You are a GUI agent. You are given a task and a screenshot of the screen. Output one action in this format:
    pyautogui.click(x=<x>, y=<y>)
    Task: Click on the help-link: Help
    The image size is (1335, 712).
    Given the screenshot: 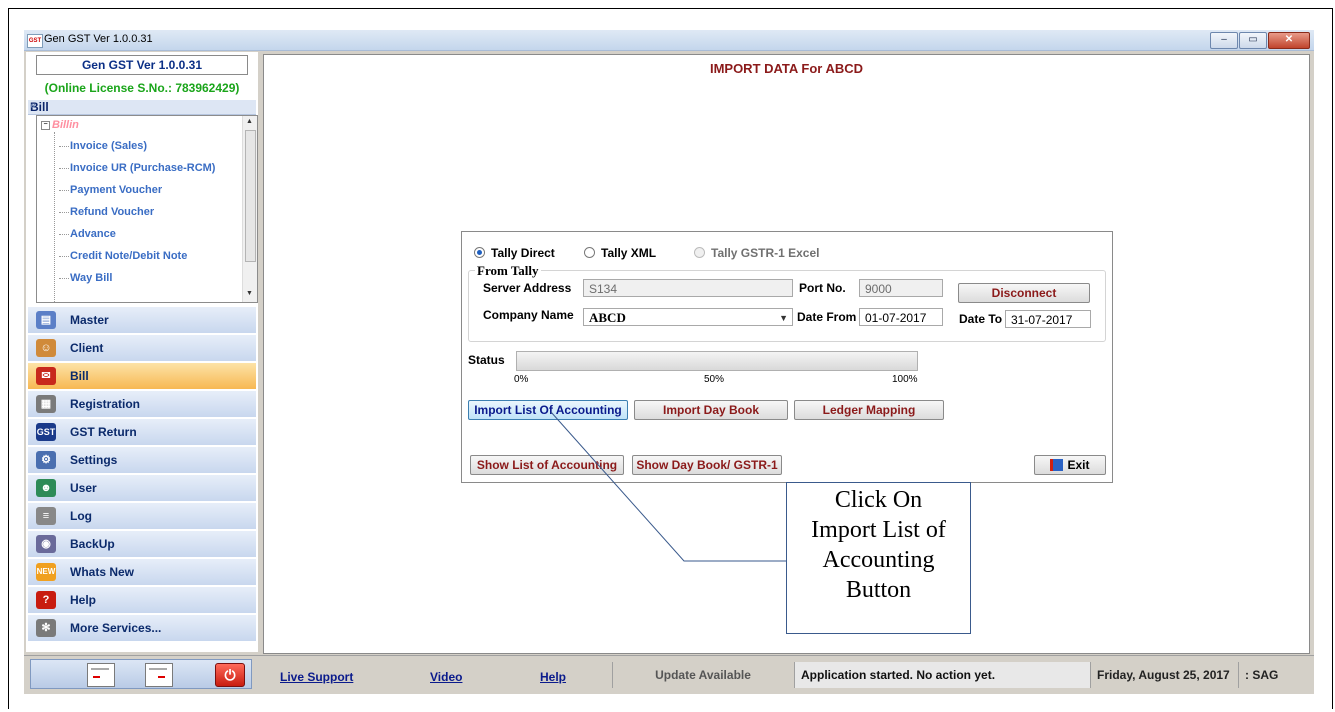 What is the action you would take?
    pyautogui.click(x=553, y=677)
    